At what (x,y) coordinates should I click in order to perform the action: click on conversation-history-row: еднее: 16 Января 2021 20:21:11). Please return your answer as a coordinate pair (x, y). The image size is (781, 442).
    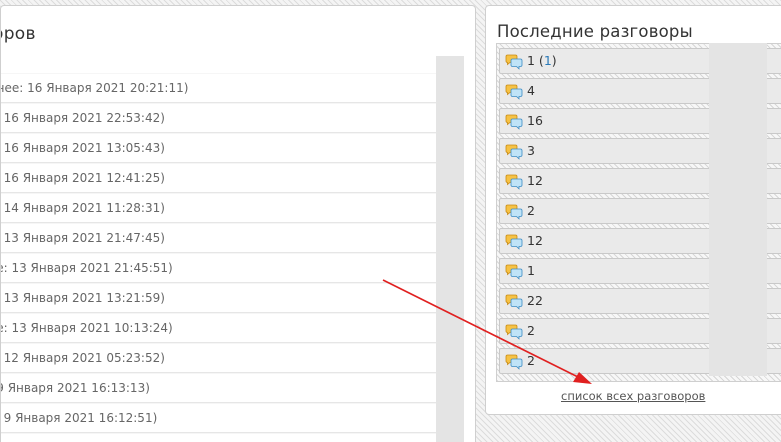
    Looking at the image, I should click on (230, 88).